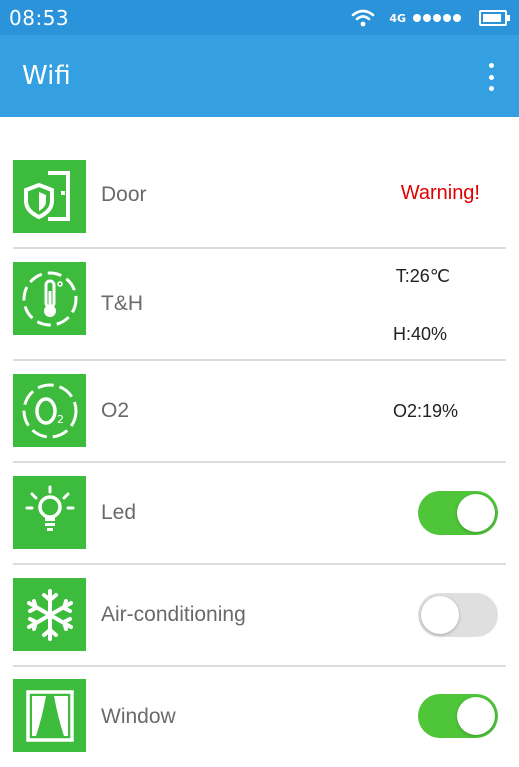  Describe the element at coordinates (115, 410) in the screenshot. I see `device-label: O2` at that location.